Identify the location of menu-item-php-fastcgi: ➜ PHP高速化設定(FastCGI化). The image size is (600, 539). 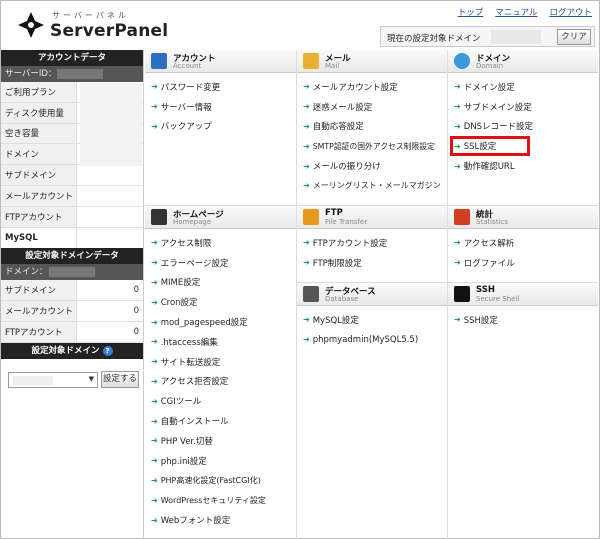
(220, 481).